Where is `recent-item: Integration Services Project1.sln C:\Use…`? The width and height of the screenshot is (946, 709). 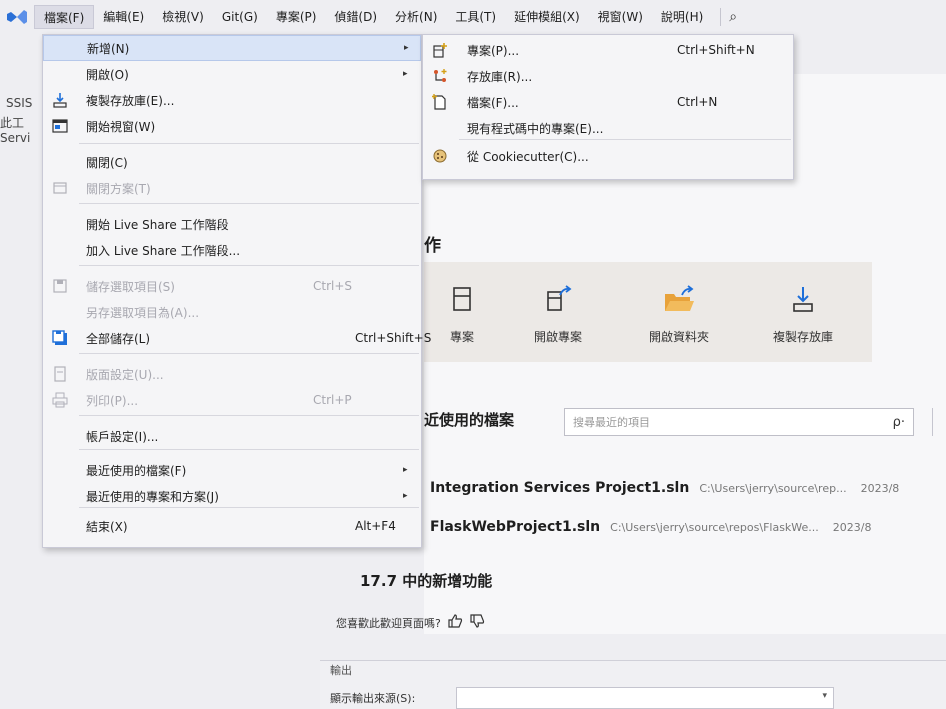
recent-item: Integration Services Project1.sln C:\Use… is located at coordinates (664, 488).